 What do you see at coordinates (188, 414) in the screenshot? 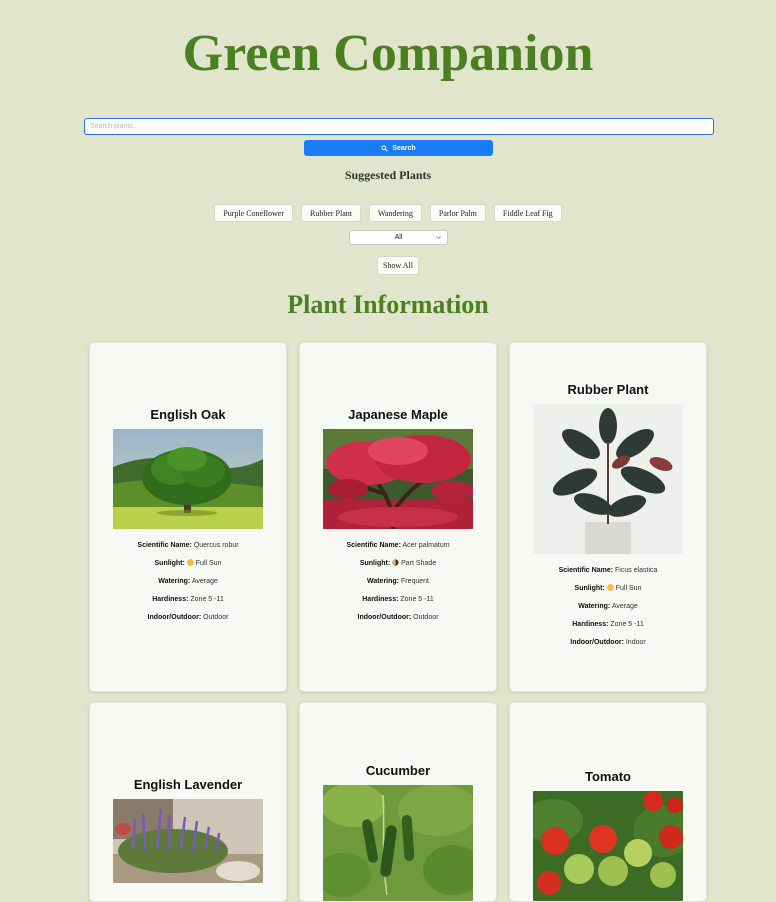
I see `plant-name: English Oak` at bounding box center [188, 414].